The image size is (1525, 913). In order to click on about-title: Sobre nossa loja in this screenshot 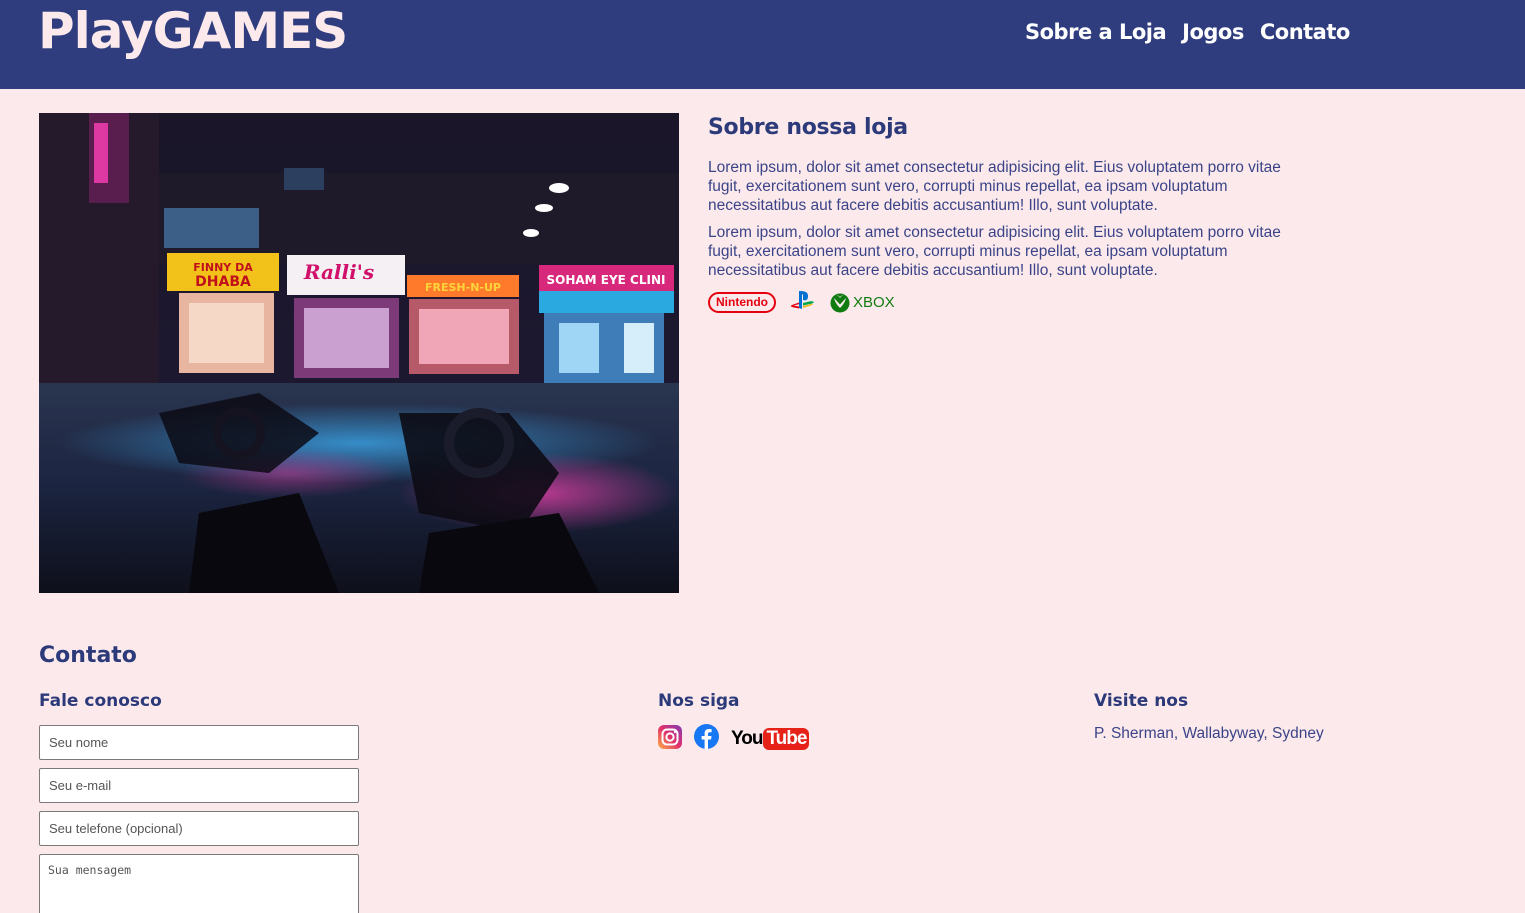, I will do `click(808, 127)`.